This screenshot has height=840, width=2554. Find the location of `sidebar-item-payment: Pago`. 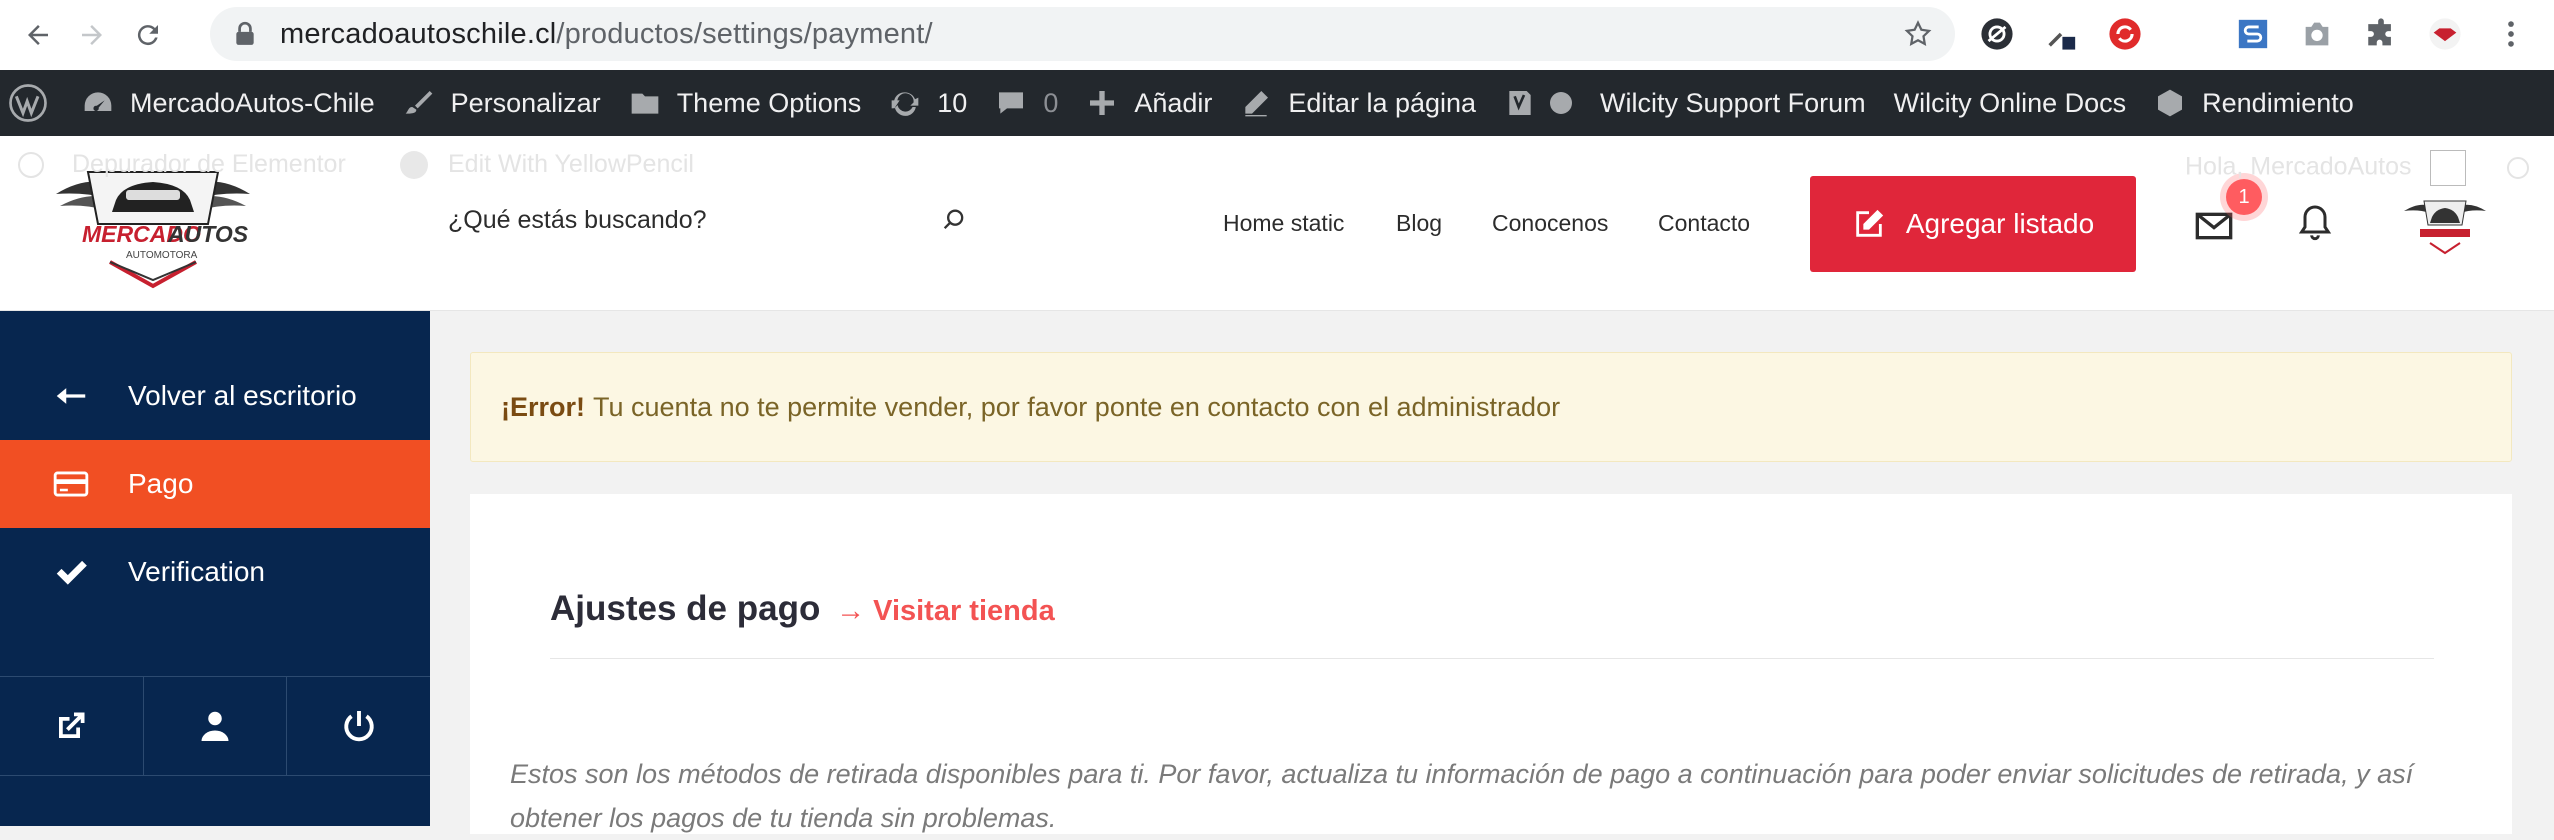

sidebar-item-payment: Pago is located at coordinates (215, 484).